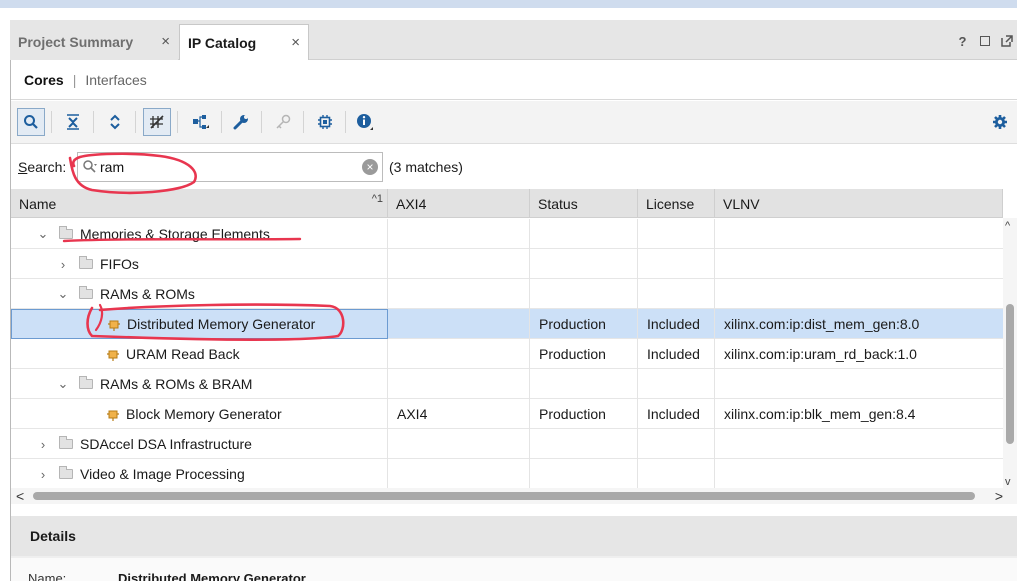  What do you see at coordinates (1006, 41) in the screenshot?
I see `float-icon` at bounding box center [1006, 41].